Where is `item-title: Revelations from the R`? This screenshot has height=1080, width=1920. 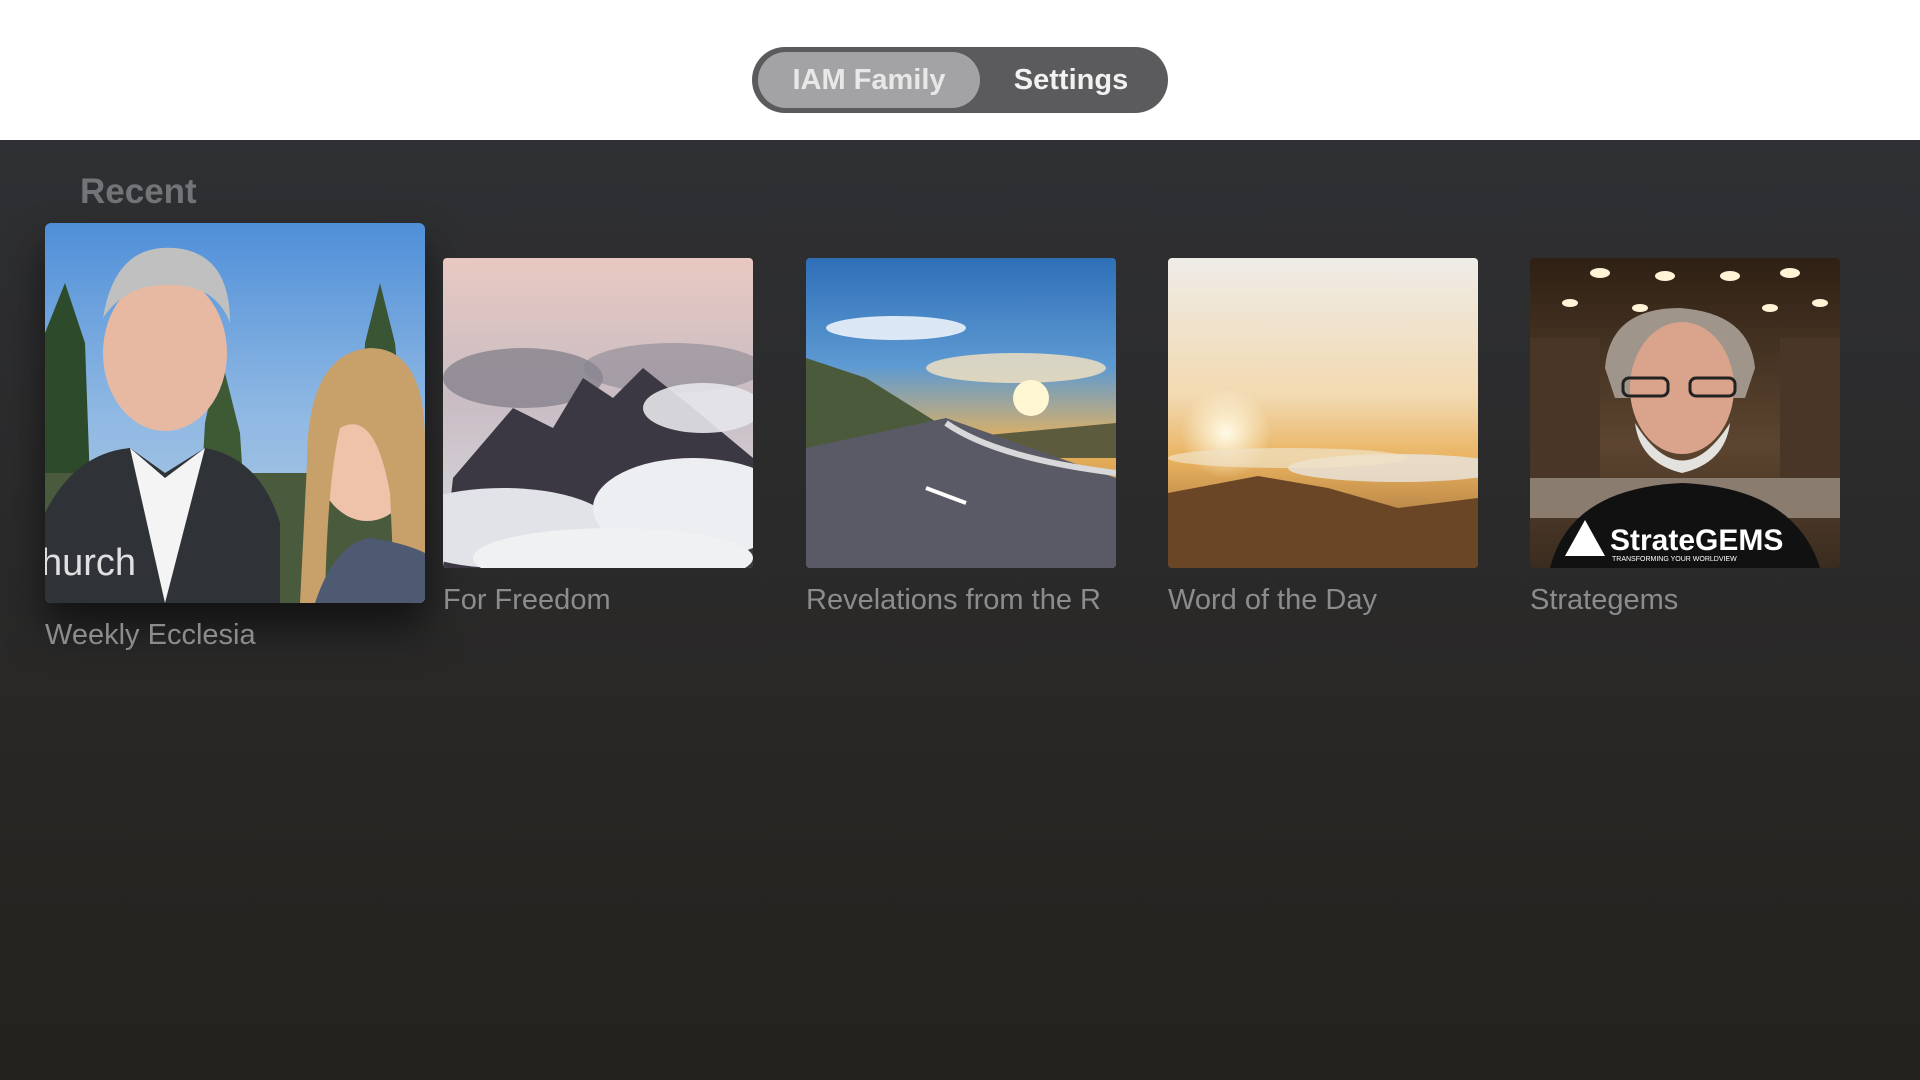 item-title: Revelations from the R is located at coordinates (953, 600).